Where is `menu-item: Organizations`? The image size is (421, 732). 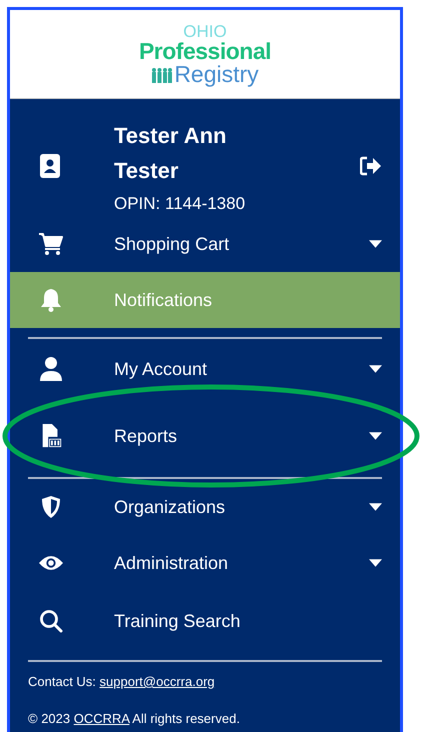 menu-item: Organizations is located at coordinates (205, 507).